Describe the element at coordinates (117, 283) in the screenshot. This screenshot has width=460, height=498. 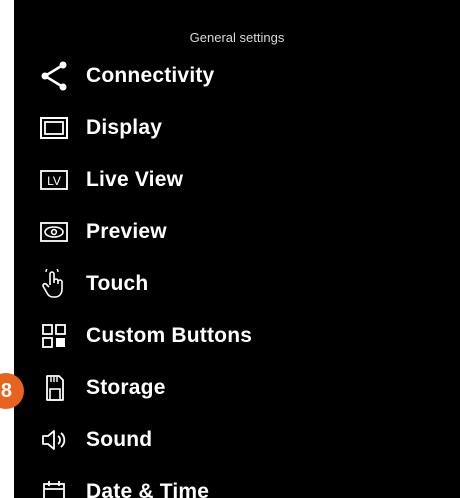
I see `menu-item-label: Touch` at that location.